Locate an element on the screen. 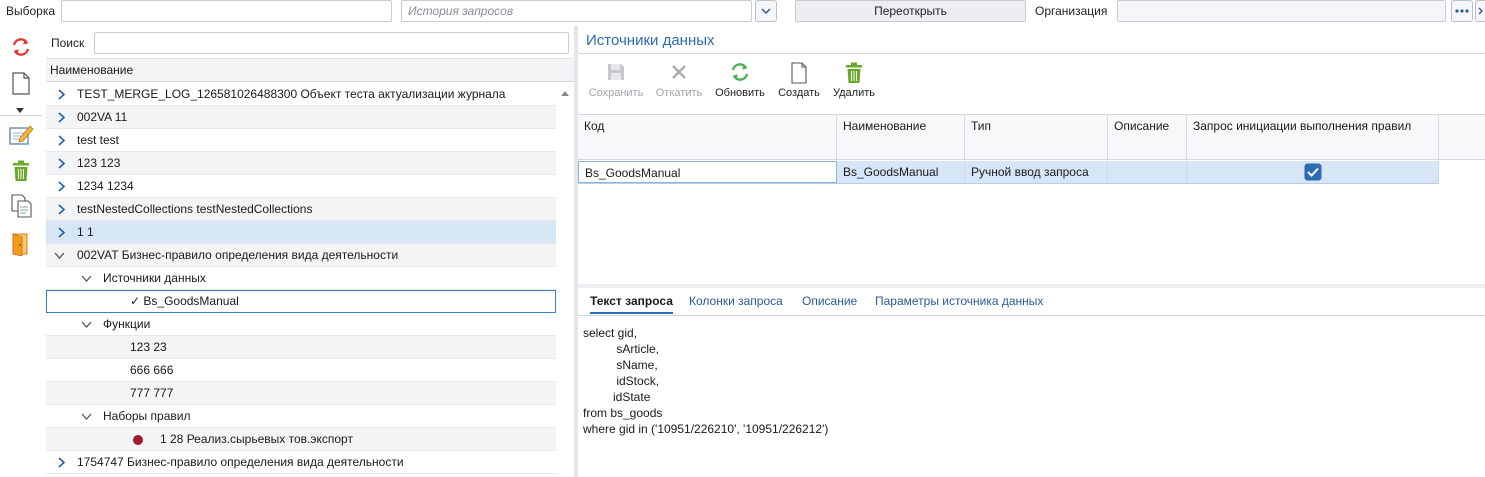 Image resolution: width=1485 pixels, height=477 pixels. checkbox-checked-icon is located at coordinates (1313, 172).